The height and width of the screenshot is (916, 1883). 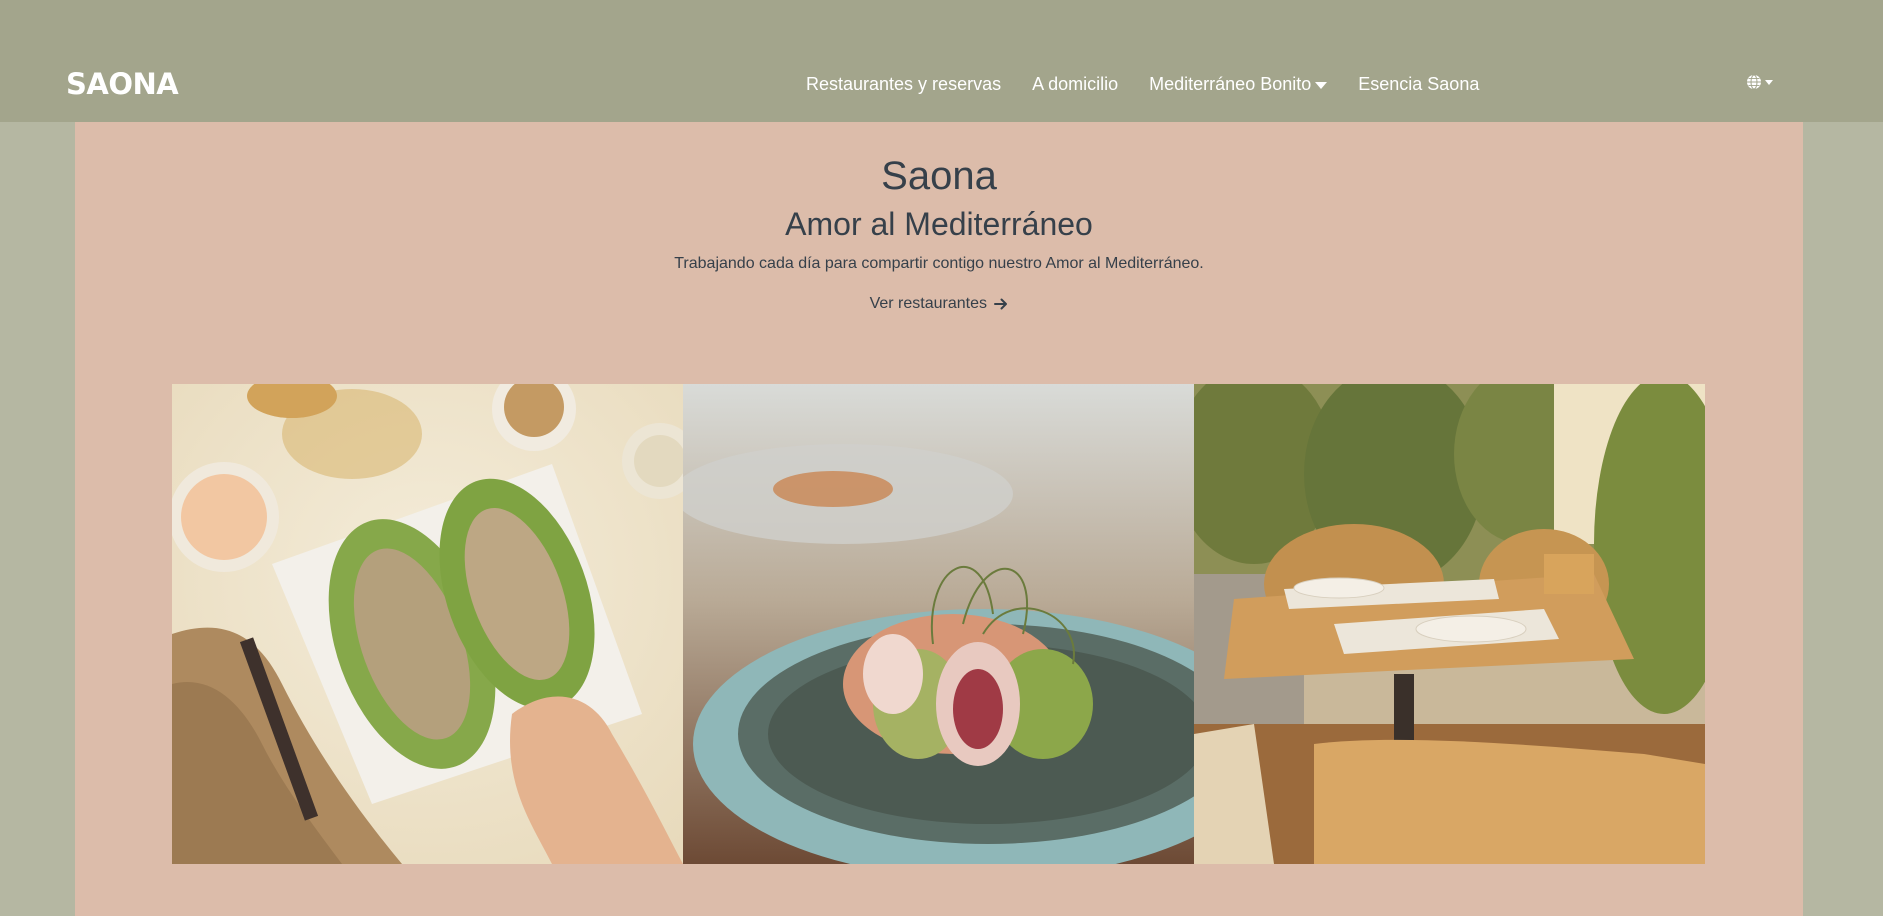 I want to click on nav-item-label: Esencia Saona, so click(x=1419, y=84).